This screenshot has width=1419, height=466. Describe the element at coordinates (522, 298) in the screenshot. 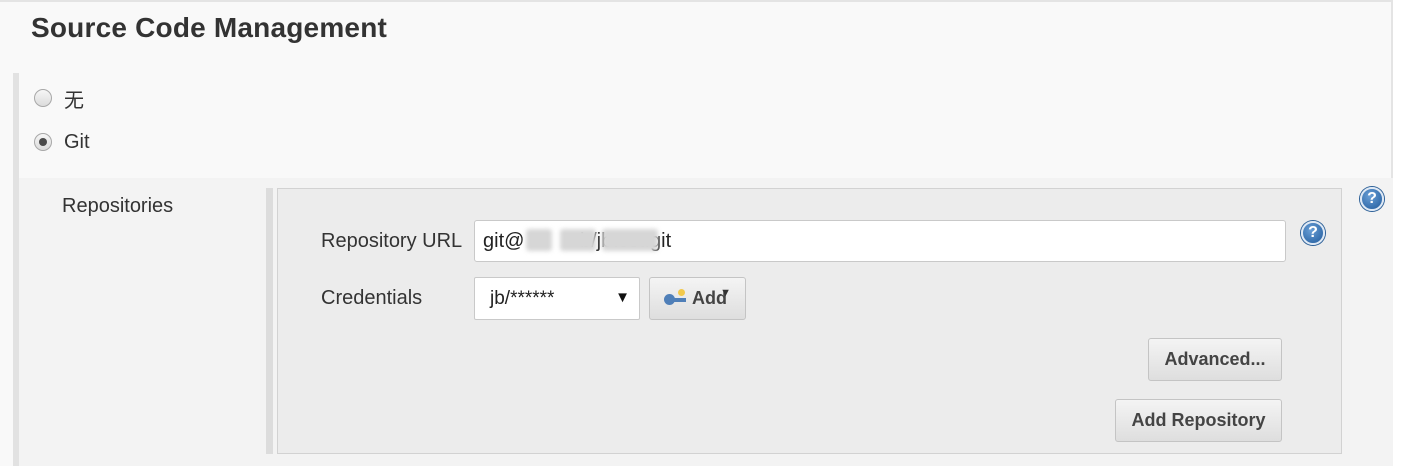

I see `credentials-selected-value: jb/******` at that location.